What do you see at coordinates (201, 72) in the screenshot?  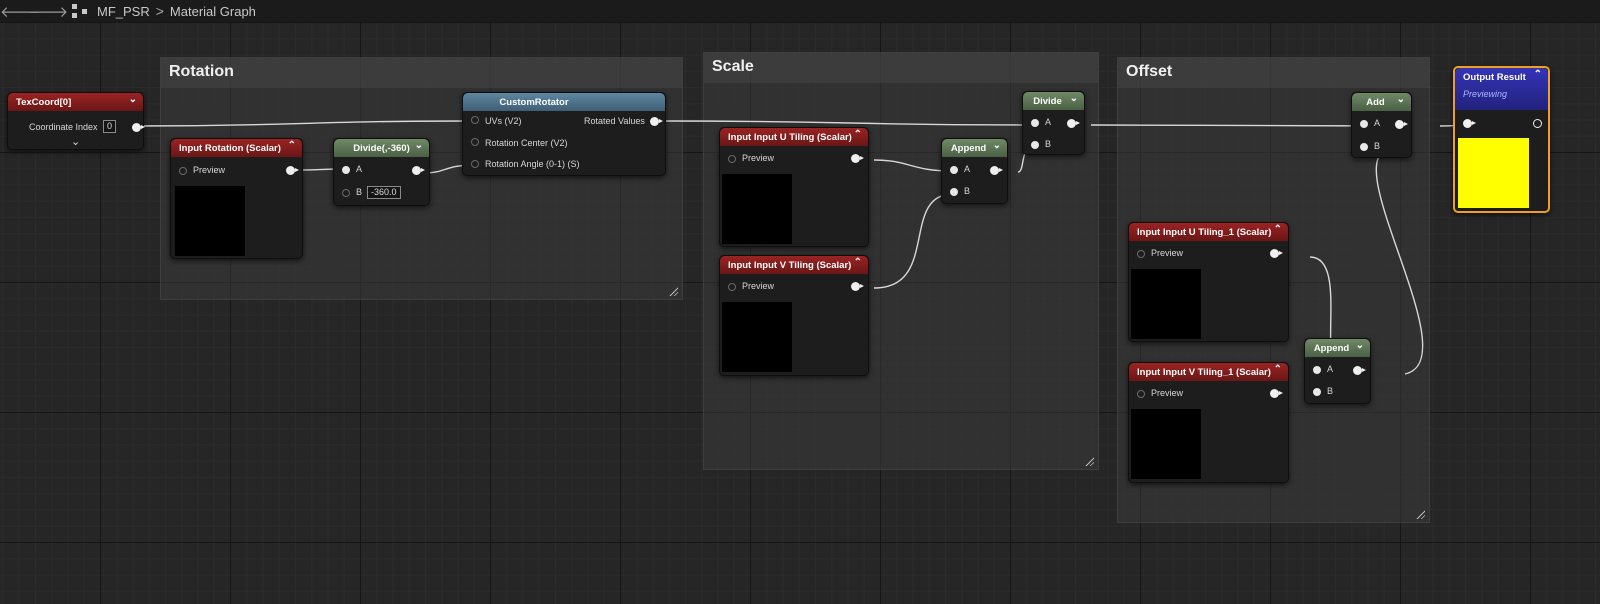 I see `comment-title-rotation: Rotation` at bounding box center [201, 72].